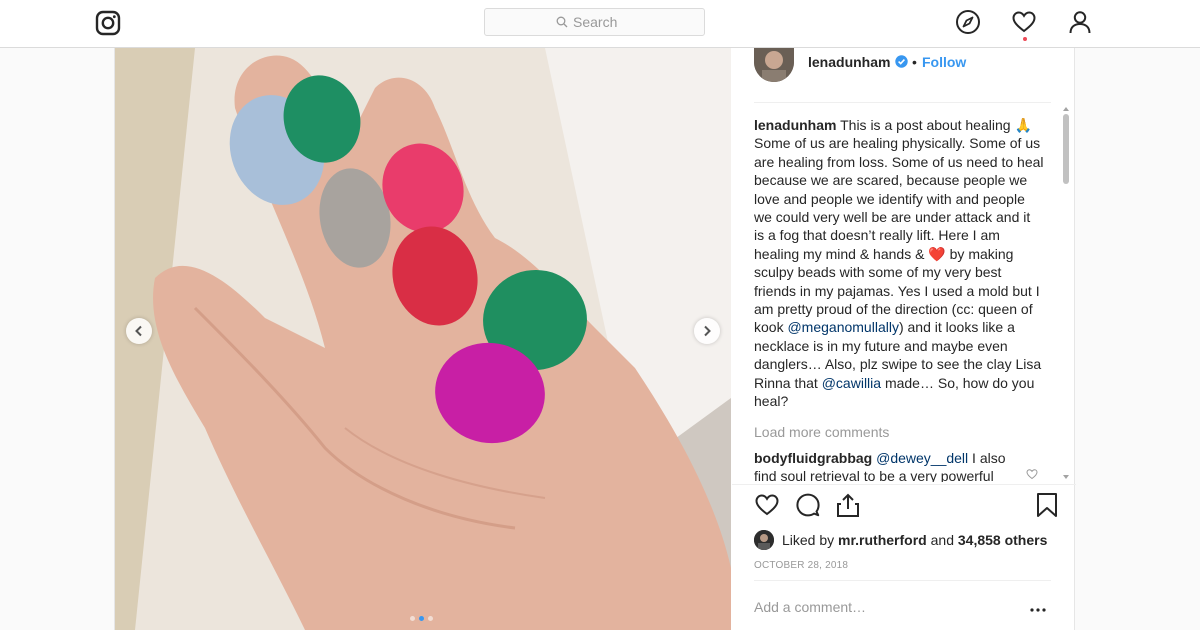  I want to click on post-date: OCTOBER 28, 2018, so click(801, 565).